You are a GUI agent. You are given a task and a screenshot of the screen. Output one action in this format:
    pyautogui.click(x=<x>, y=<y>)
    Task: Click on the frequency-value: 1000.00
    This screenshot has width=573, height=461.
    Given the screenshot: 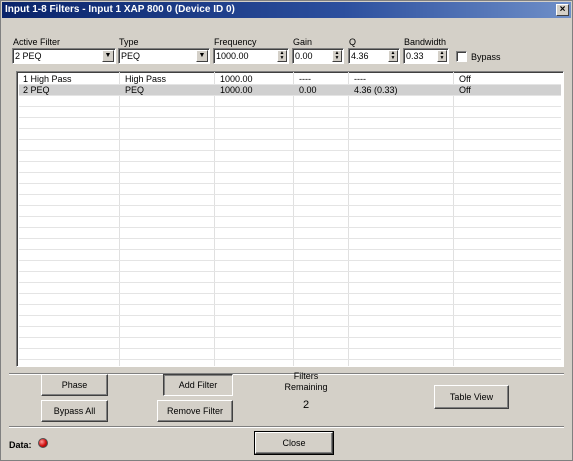 What is the action you would take?
    pyautogui.click(x=232, y=56)
    